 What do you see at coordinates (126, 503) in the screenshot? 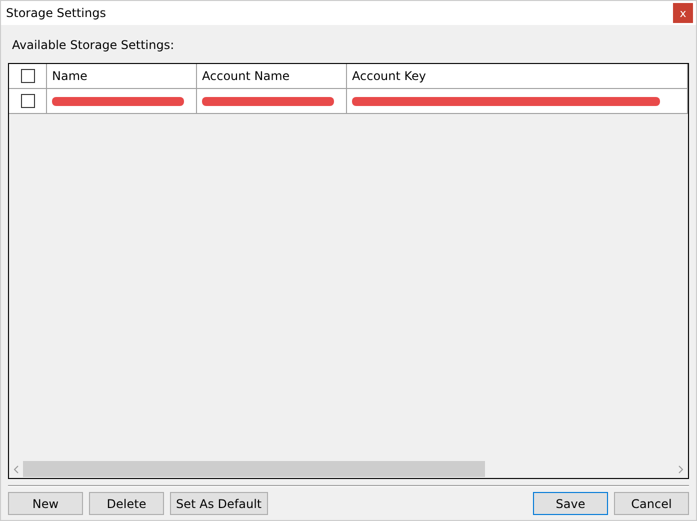
I see `dialog-button: Delete` at bounding box center [126, 503].